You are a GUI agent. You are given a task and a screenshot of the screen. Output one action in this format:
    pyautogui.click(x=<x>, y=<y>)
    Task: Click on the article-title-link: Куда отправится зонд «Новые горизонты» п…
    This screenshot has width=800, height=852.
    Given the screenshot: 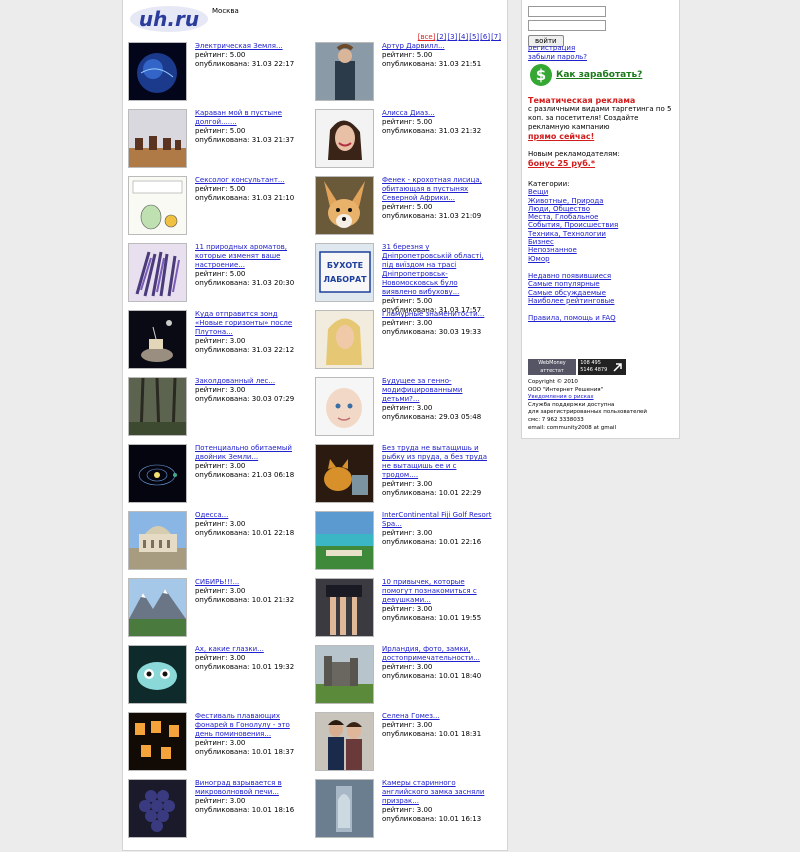 What is the action you would take?
    pyautogui.click(x=251, y=323)
    